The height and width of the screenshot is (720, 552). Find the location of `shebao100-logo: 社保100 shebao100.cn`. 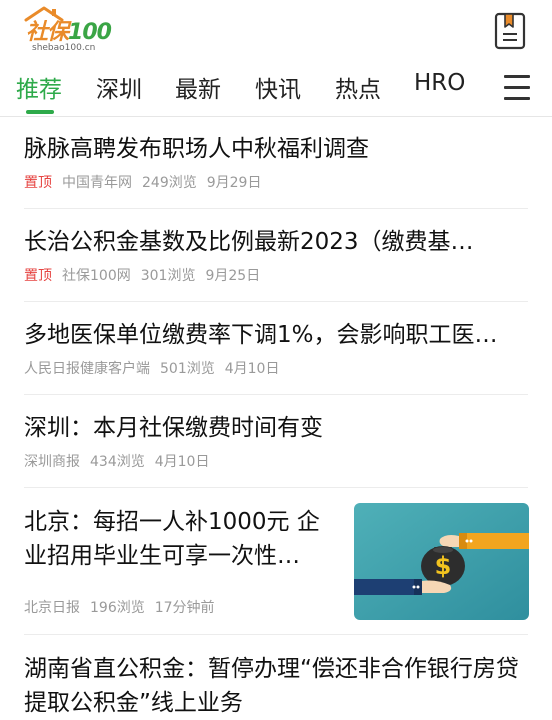

shebao100-logo: 社保100 shebao100.cn is located at coordinates (70, 30).